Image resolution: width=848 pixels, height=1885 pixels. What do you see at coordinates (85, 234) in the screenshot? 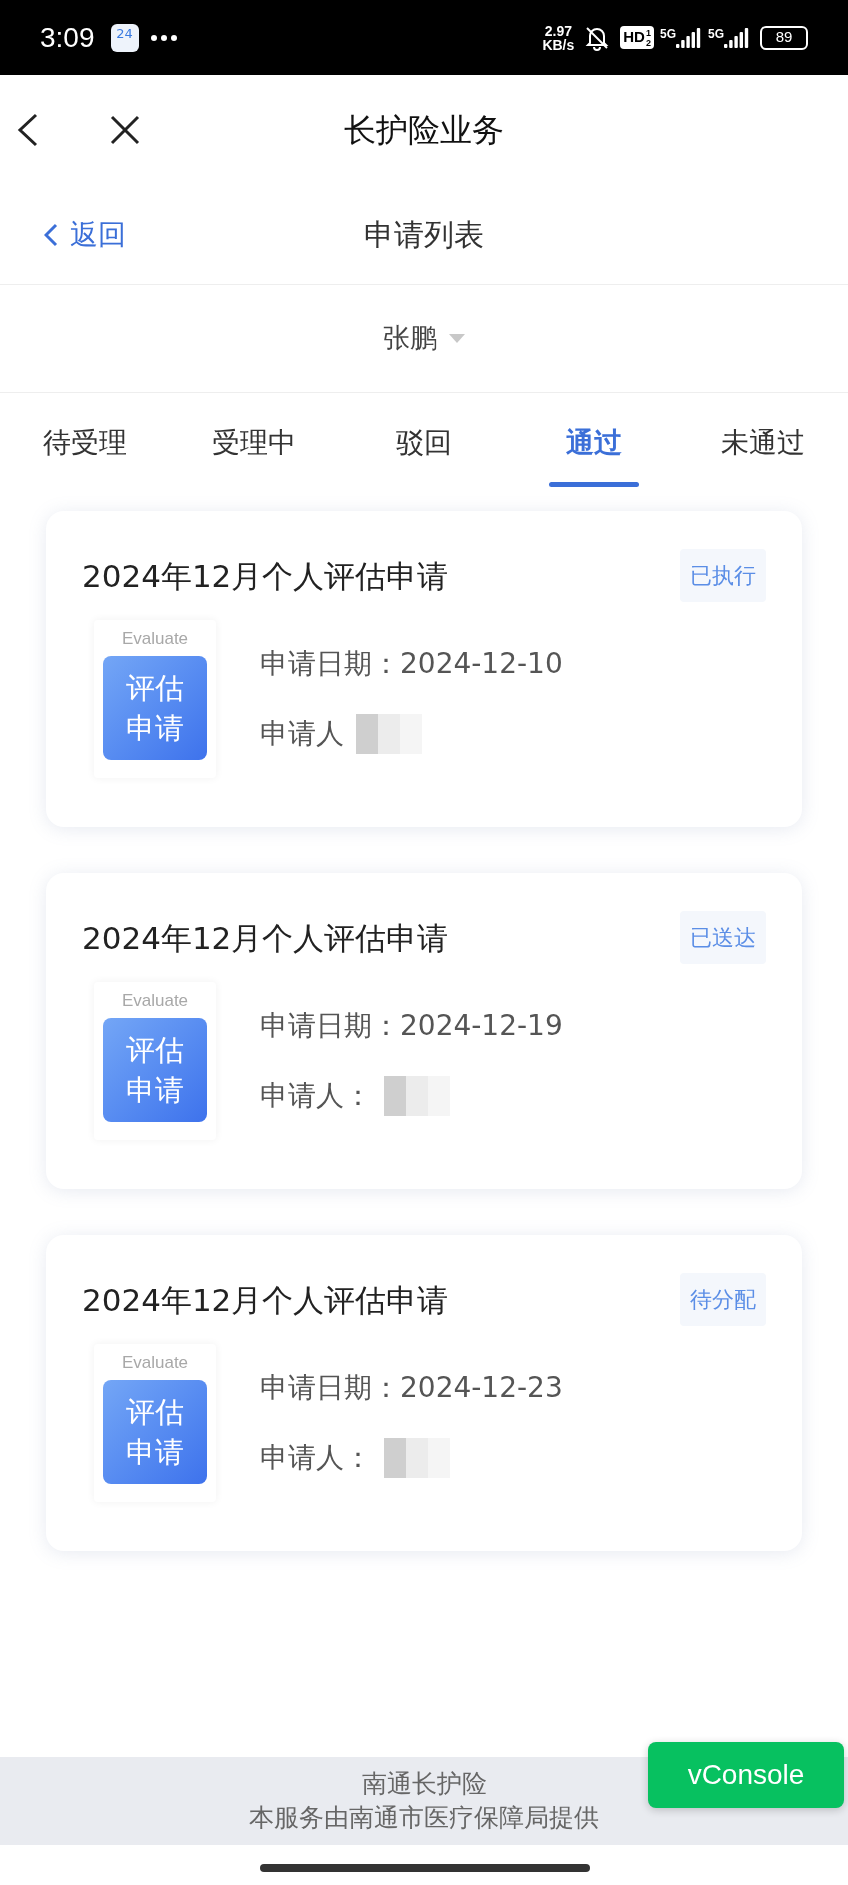
I see `back-link: 返回` at bounding box center [85, 234].